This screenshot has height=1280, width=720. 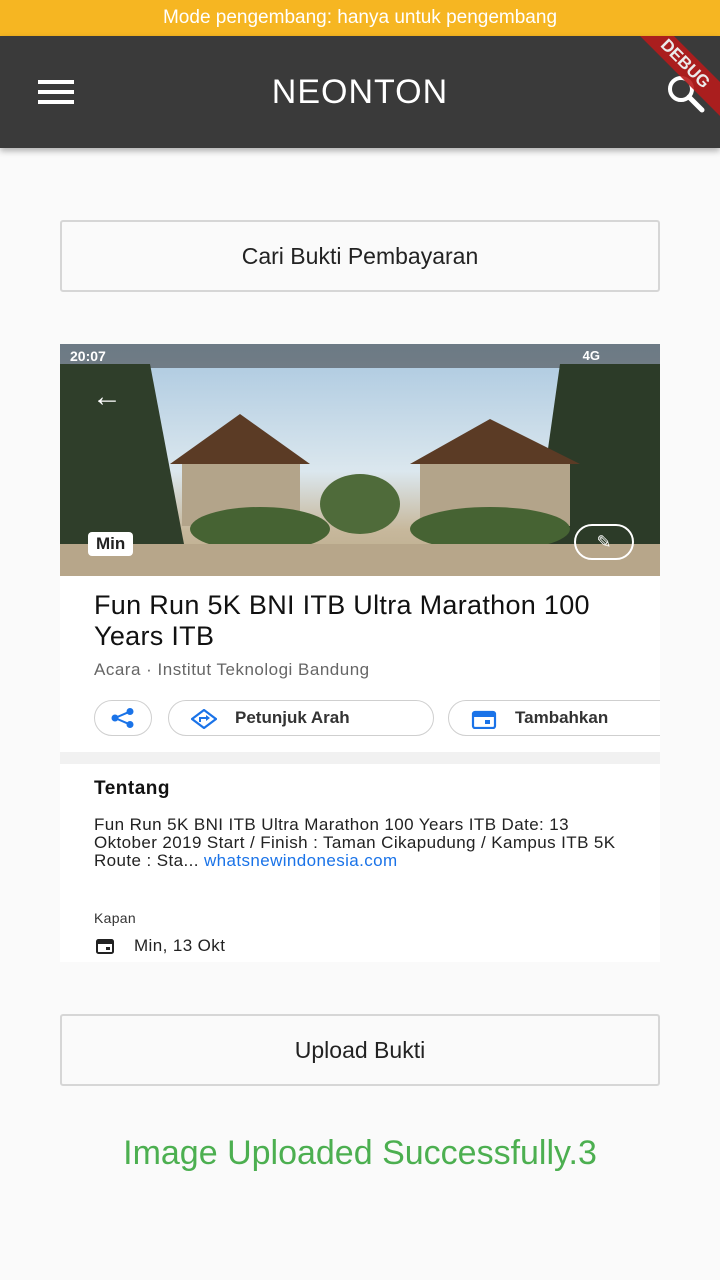 What do you see at coordinates (105, 946) in the screenshot?
I see `event-date-icon` at bounding box center [105, 946].